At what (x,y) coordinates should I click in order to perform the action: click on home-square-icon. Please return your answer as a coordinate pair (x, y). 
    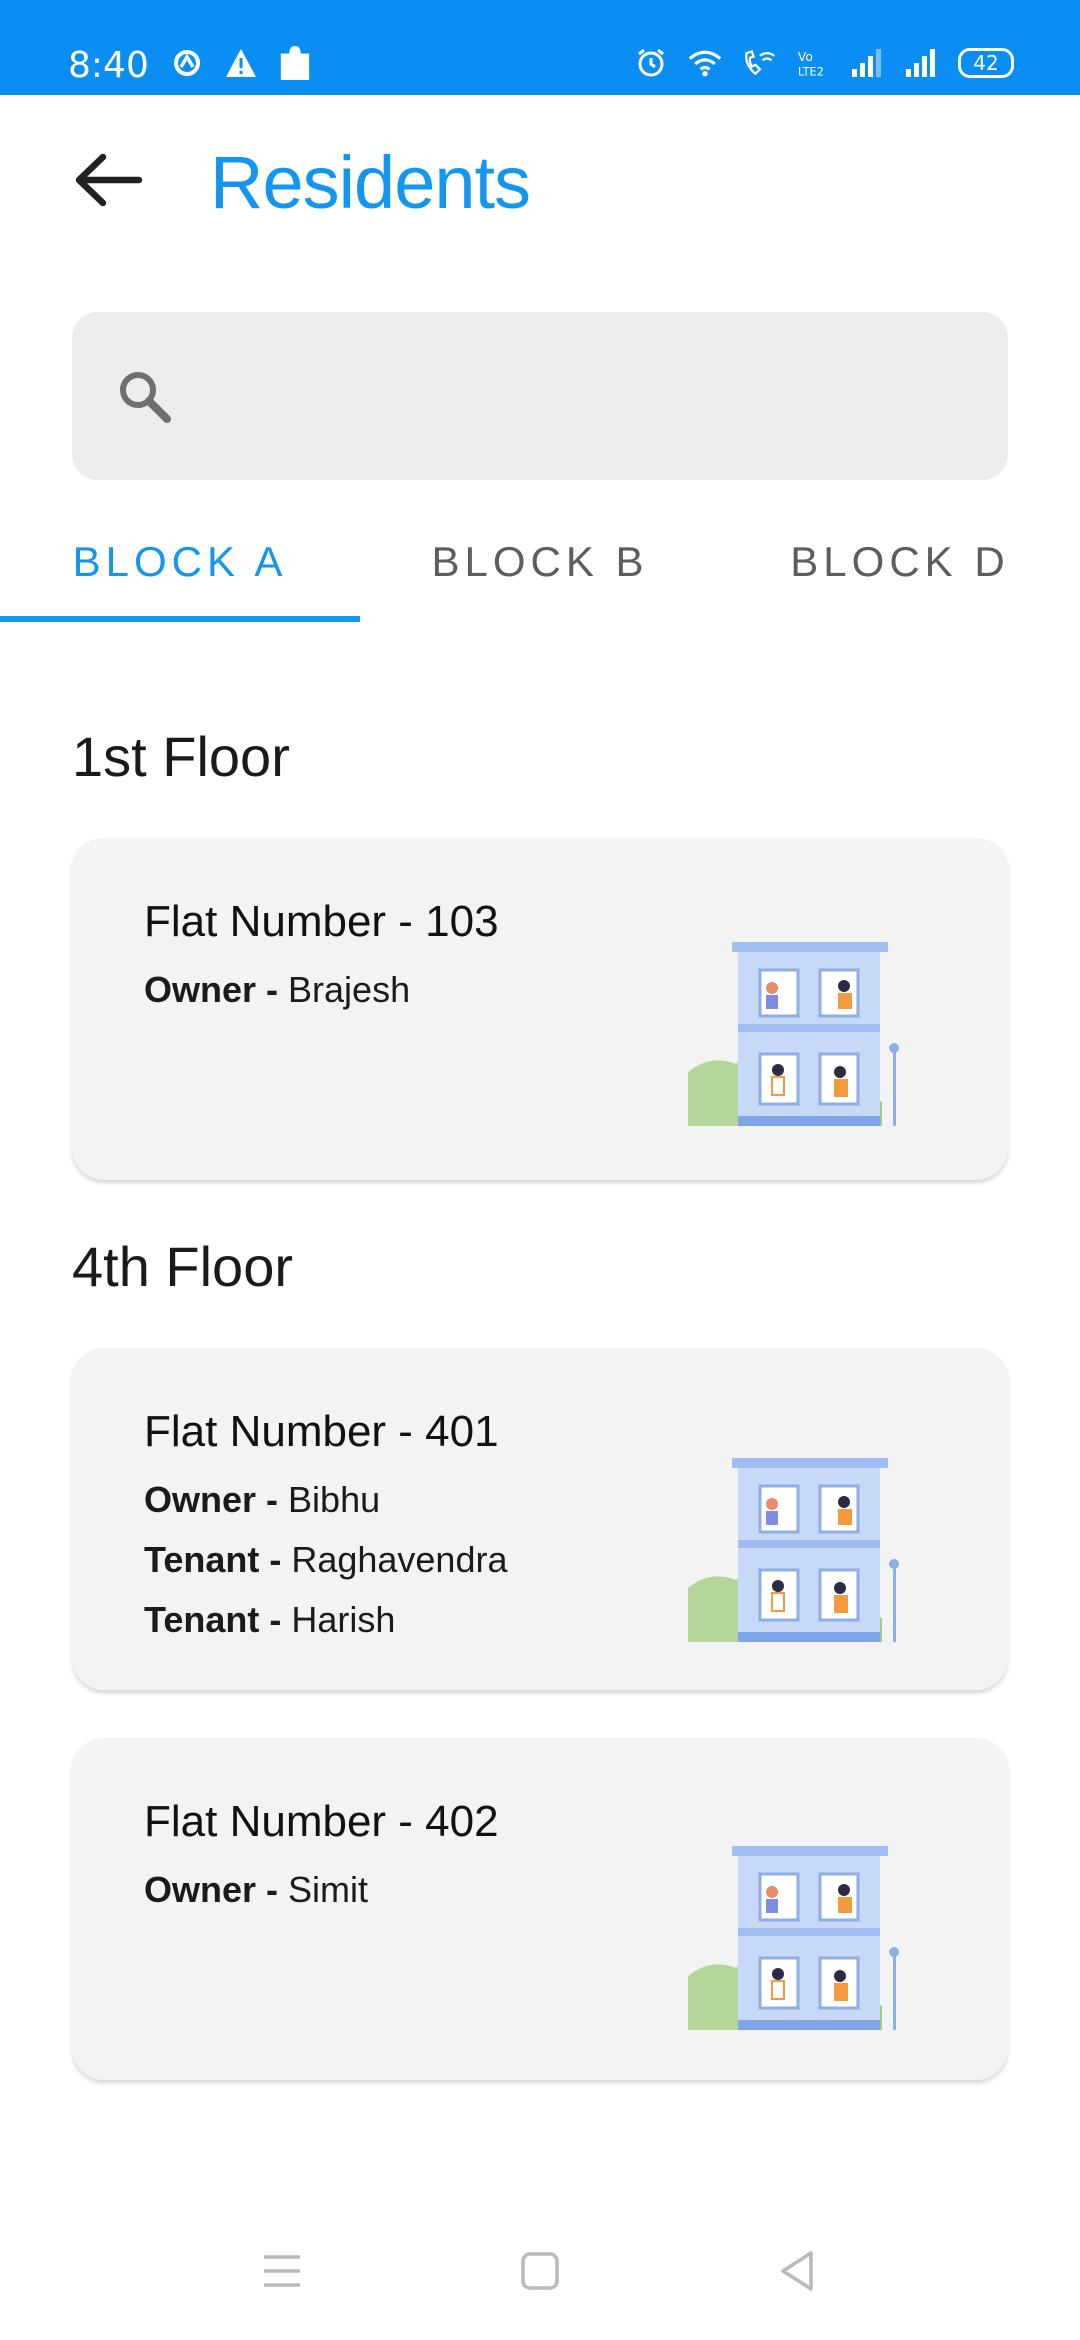
    Looking at the image, I should click on (540, 2271).